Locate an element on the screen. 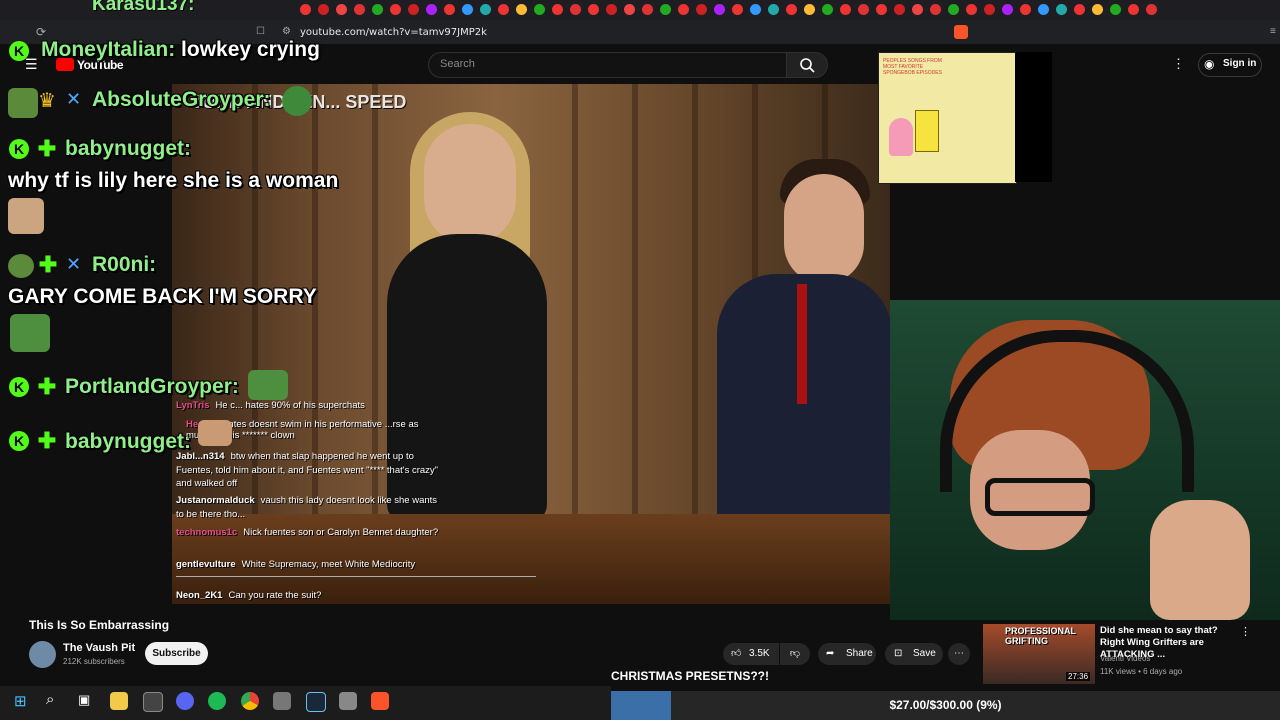  search-input: Search is located at coordinates (608, 65).